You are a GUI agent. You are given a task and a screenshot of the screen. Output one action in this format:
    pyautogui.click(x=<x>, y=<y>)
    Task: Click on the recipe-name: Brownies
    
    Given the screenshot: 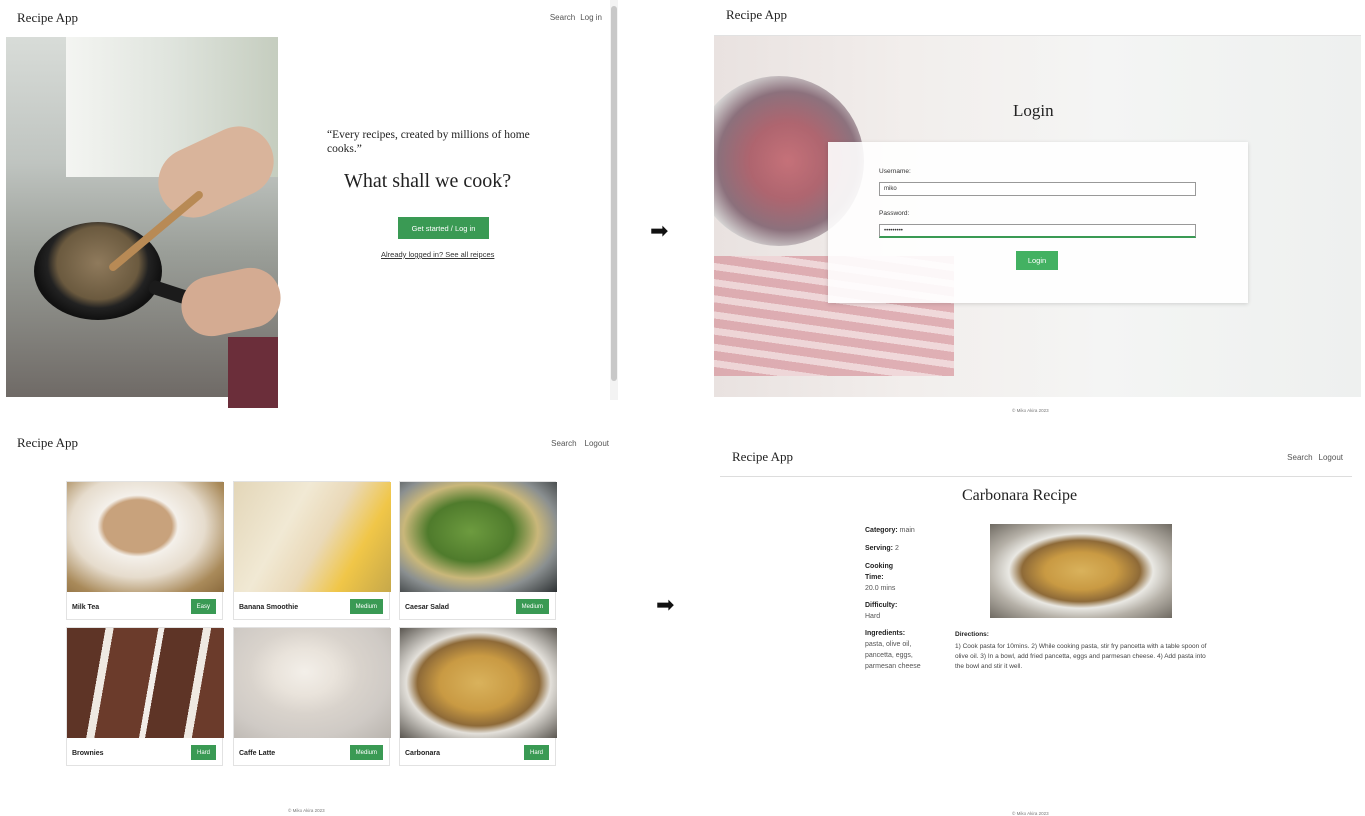 What is the action you would take?
    pyautogui.click(x=88, y=753)
    